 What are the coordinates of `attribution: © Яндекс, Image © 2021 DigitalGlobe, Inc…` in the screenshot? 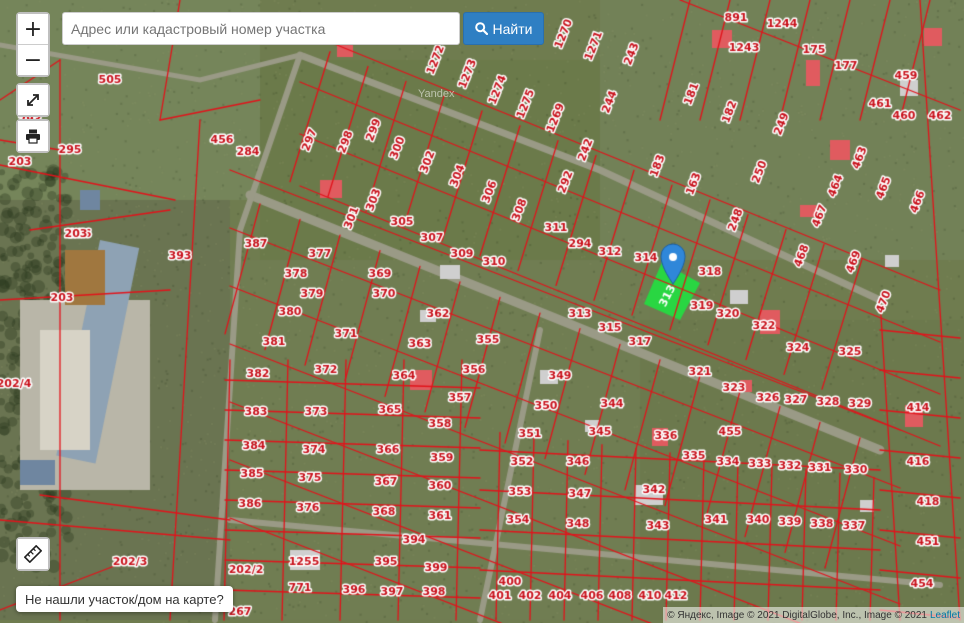 It's located at (813, 615).